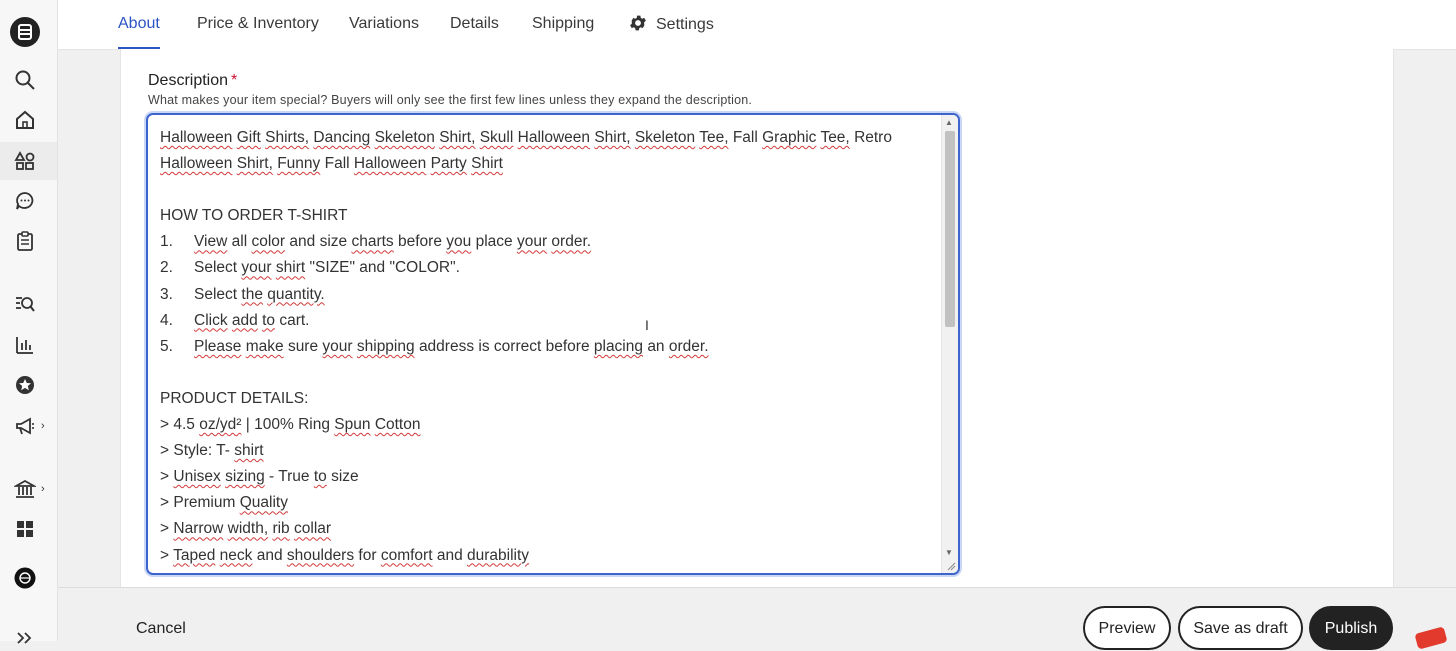 This screenshot has width=1456, height=651. What do you see at coordinates (789, 137) in the screenshot?
I see `misspelled-word: Graphic` at bounding box center [789, 137].